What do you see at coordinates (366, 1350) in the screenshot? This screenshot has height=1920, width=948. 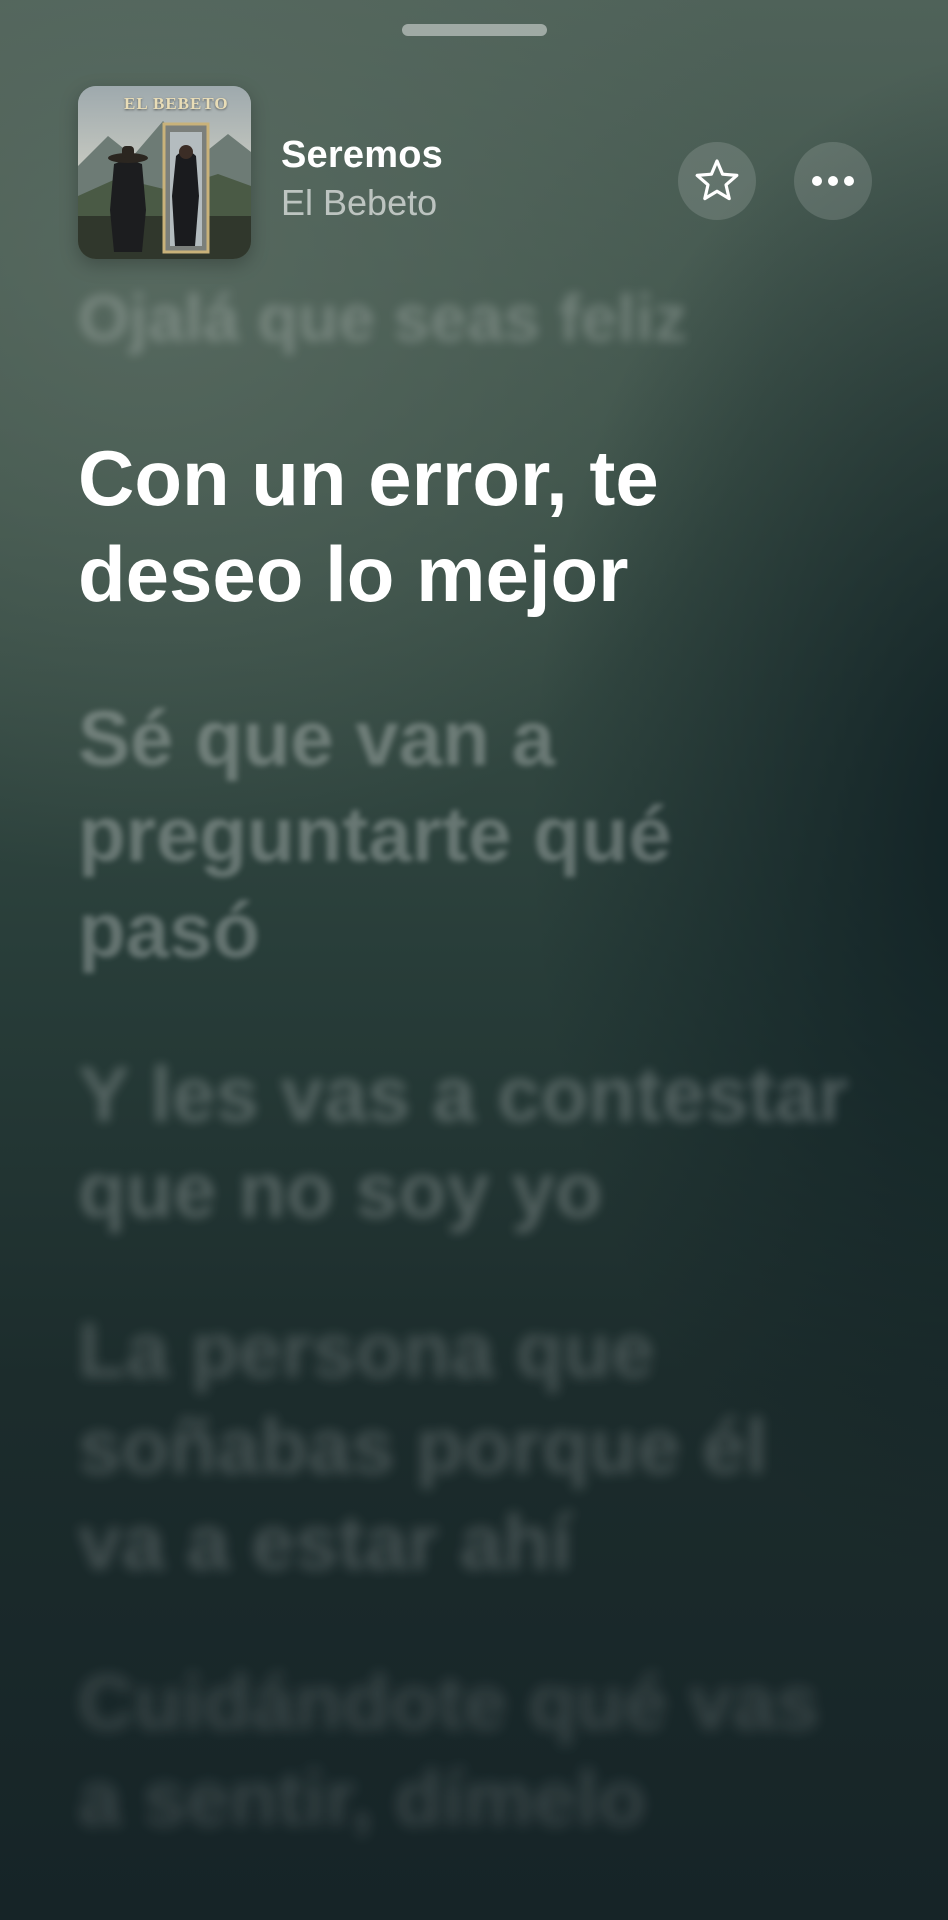 I see `lyric-text: La persona que` at bounding box center [366, 1350].